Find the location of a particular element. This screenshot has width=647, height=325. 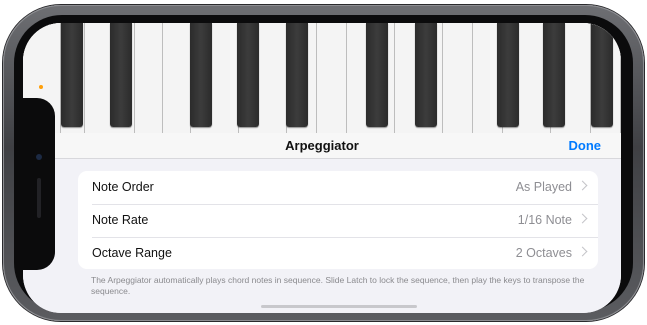

home-indicator is located at coordinates (339, 306).